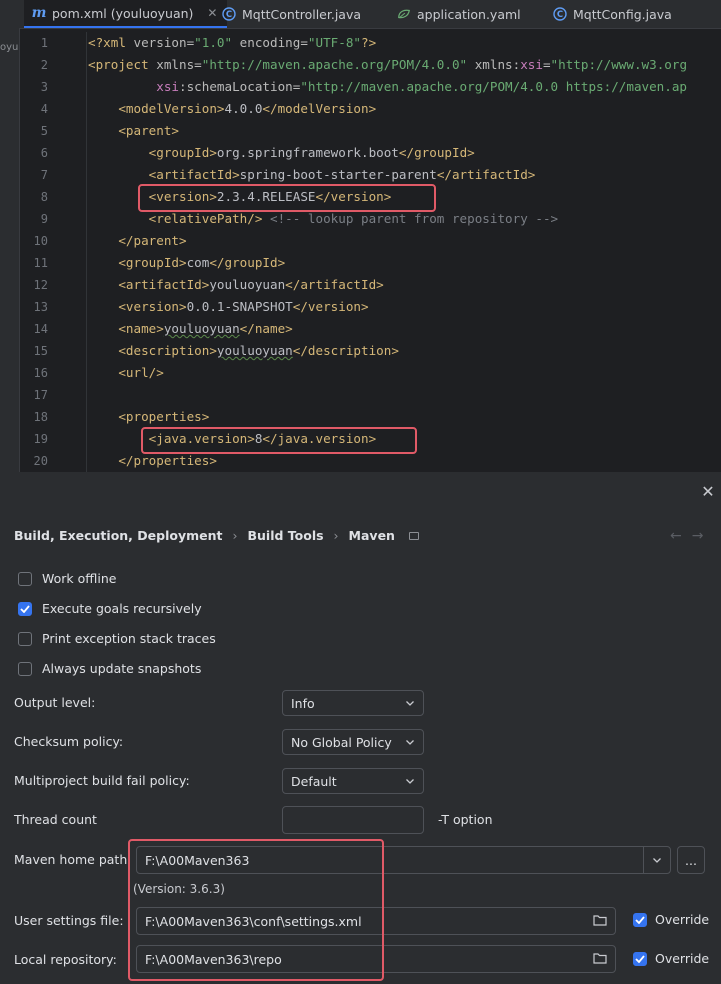  I want to click on fail-policy-select: Default, so click(353, 781).